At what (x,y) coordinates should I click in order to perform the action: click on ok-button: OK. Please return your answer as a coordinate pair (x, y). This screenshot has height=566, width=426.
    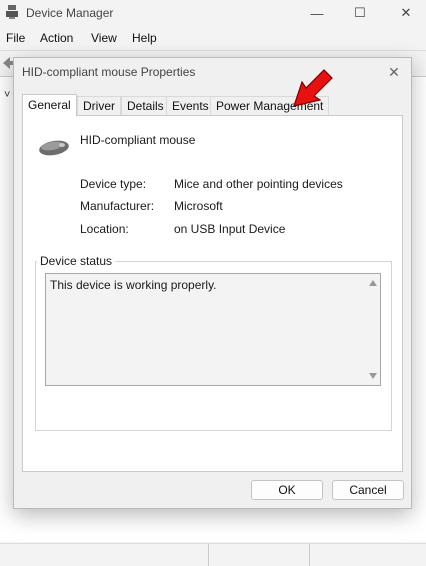
    Looking at the image, I should click on (287, 490).